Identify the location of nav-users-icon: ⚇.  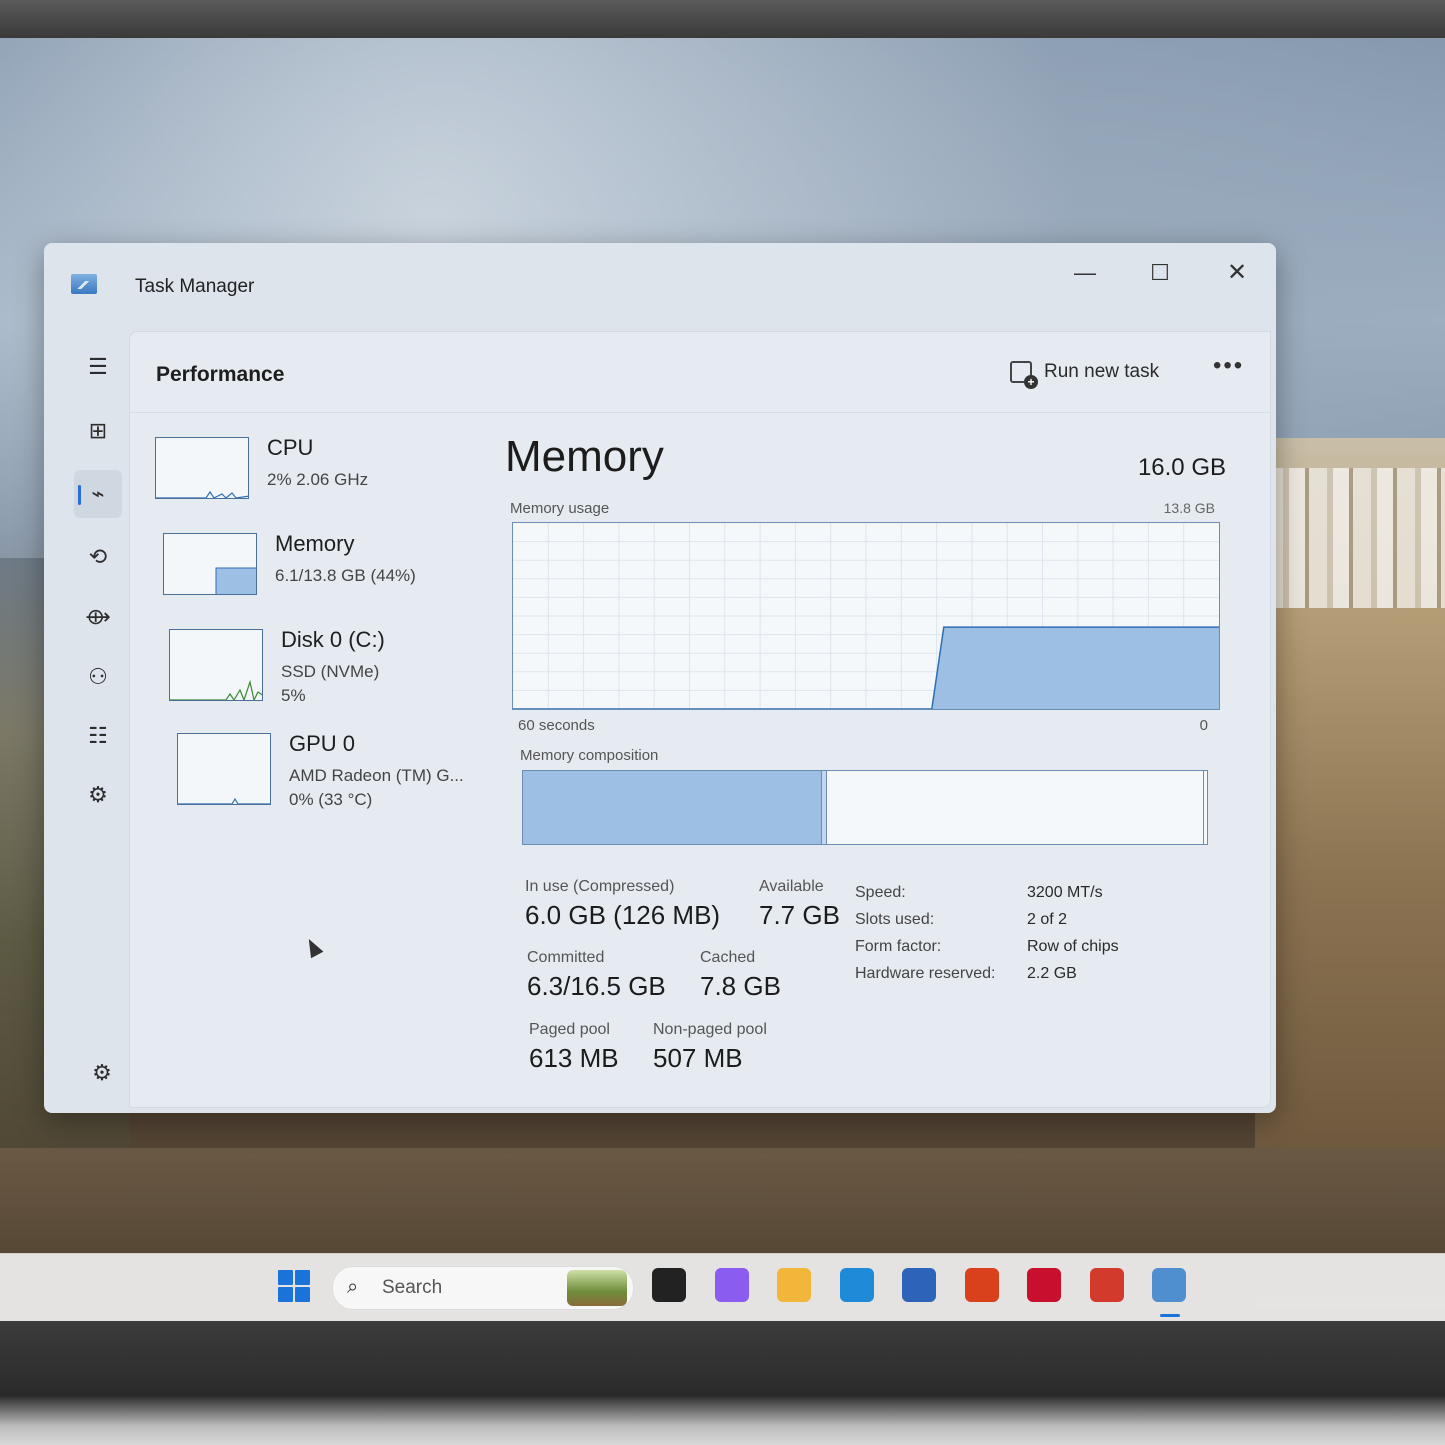
(98, 677).